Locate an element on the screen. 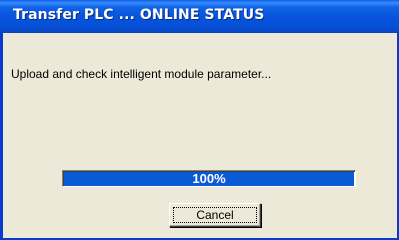 This screenshot has width=399, height=240. progress-bar: 100% is located at coordinates (209, 178).